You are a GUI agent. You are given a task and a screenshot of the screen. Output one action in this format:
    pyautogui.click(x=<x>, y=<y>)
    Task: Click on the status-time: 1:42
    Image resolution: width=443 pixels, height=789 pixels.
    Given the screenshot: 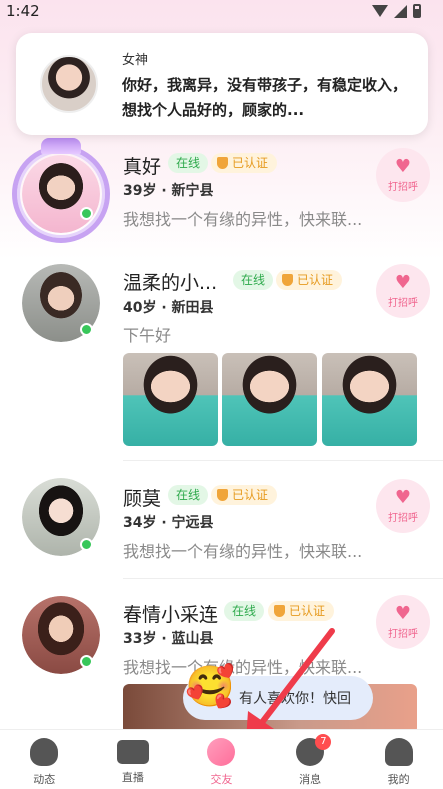 What is the action you would take?
    pyautogui.click(x=23, y=11)
    